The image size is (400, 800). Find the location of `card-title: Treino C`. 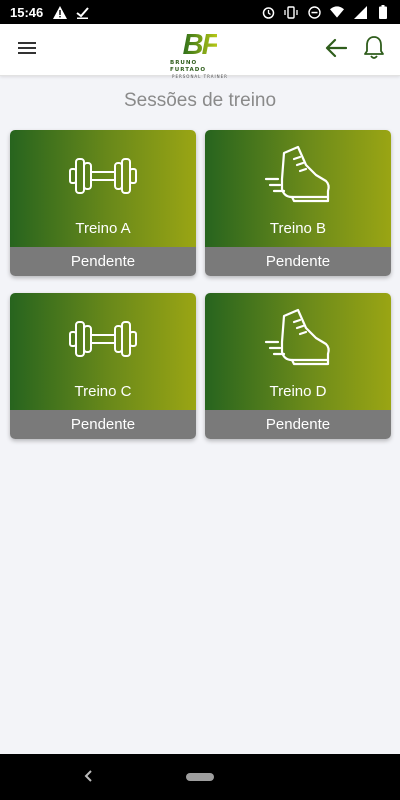

card-title: Treino C is located at coordinates (103, 391).